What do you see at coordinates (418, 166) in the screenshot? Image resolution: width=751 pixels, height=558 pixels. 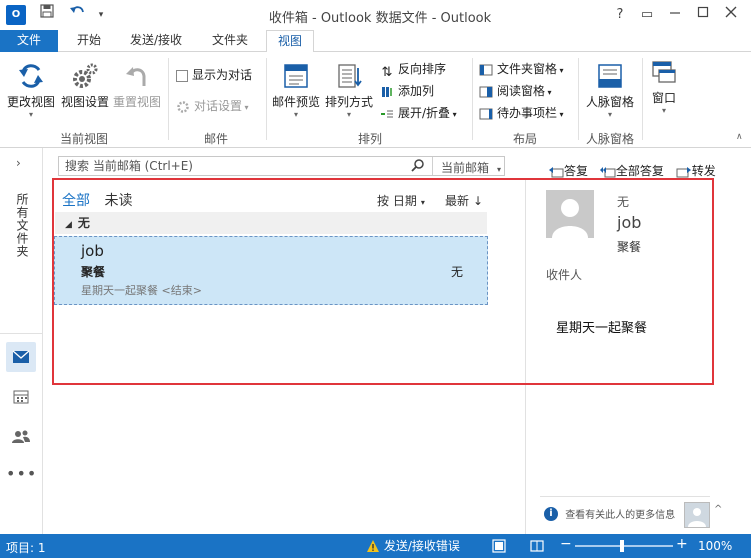 I see `search-icon` at bounding box center [418, 166].